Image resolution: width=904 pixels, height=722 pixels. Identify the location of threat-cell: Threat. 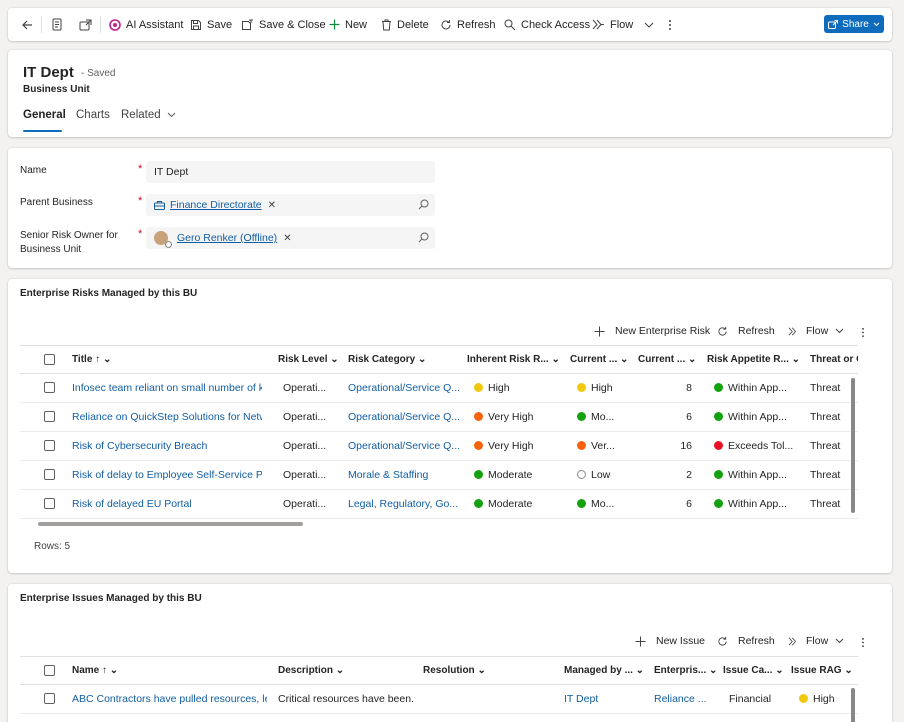
(825, 504).